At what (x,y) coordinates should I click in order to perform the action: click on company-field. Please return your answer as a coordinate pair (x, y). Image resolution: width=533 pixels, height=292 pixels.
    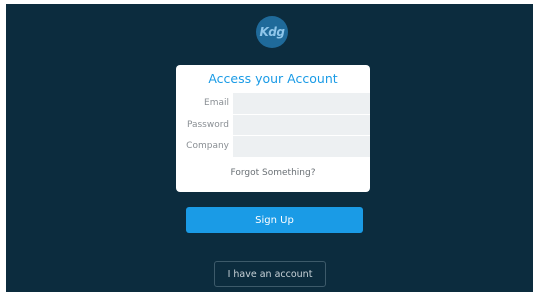
    Looking at the image, I should click on (301, 146).